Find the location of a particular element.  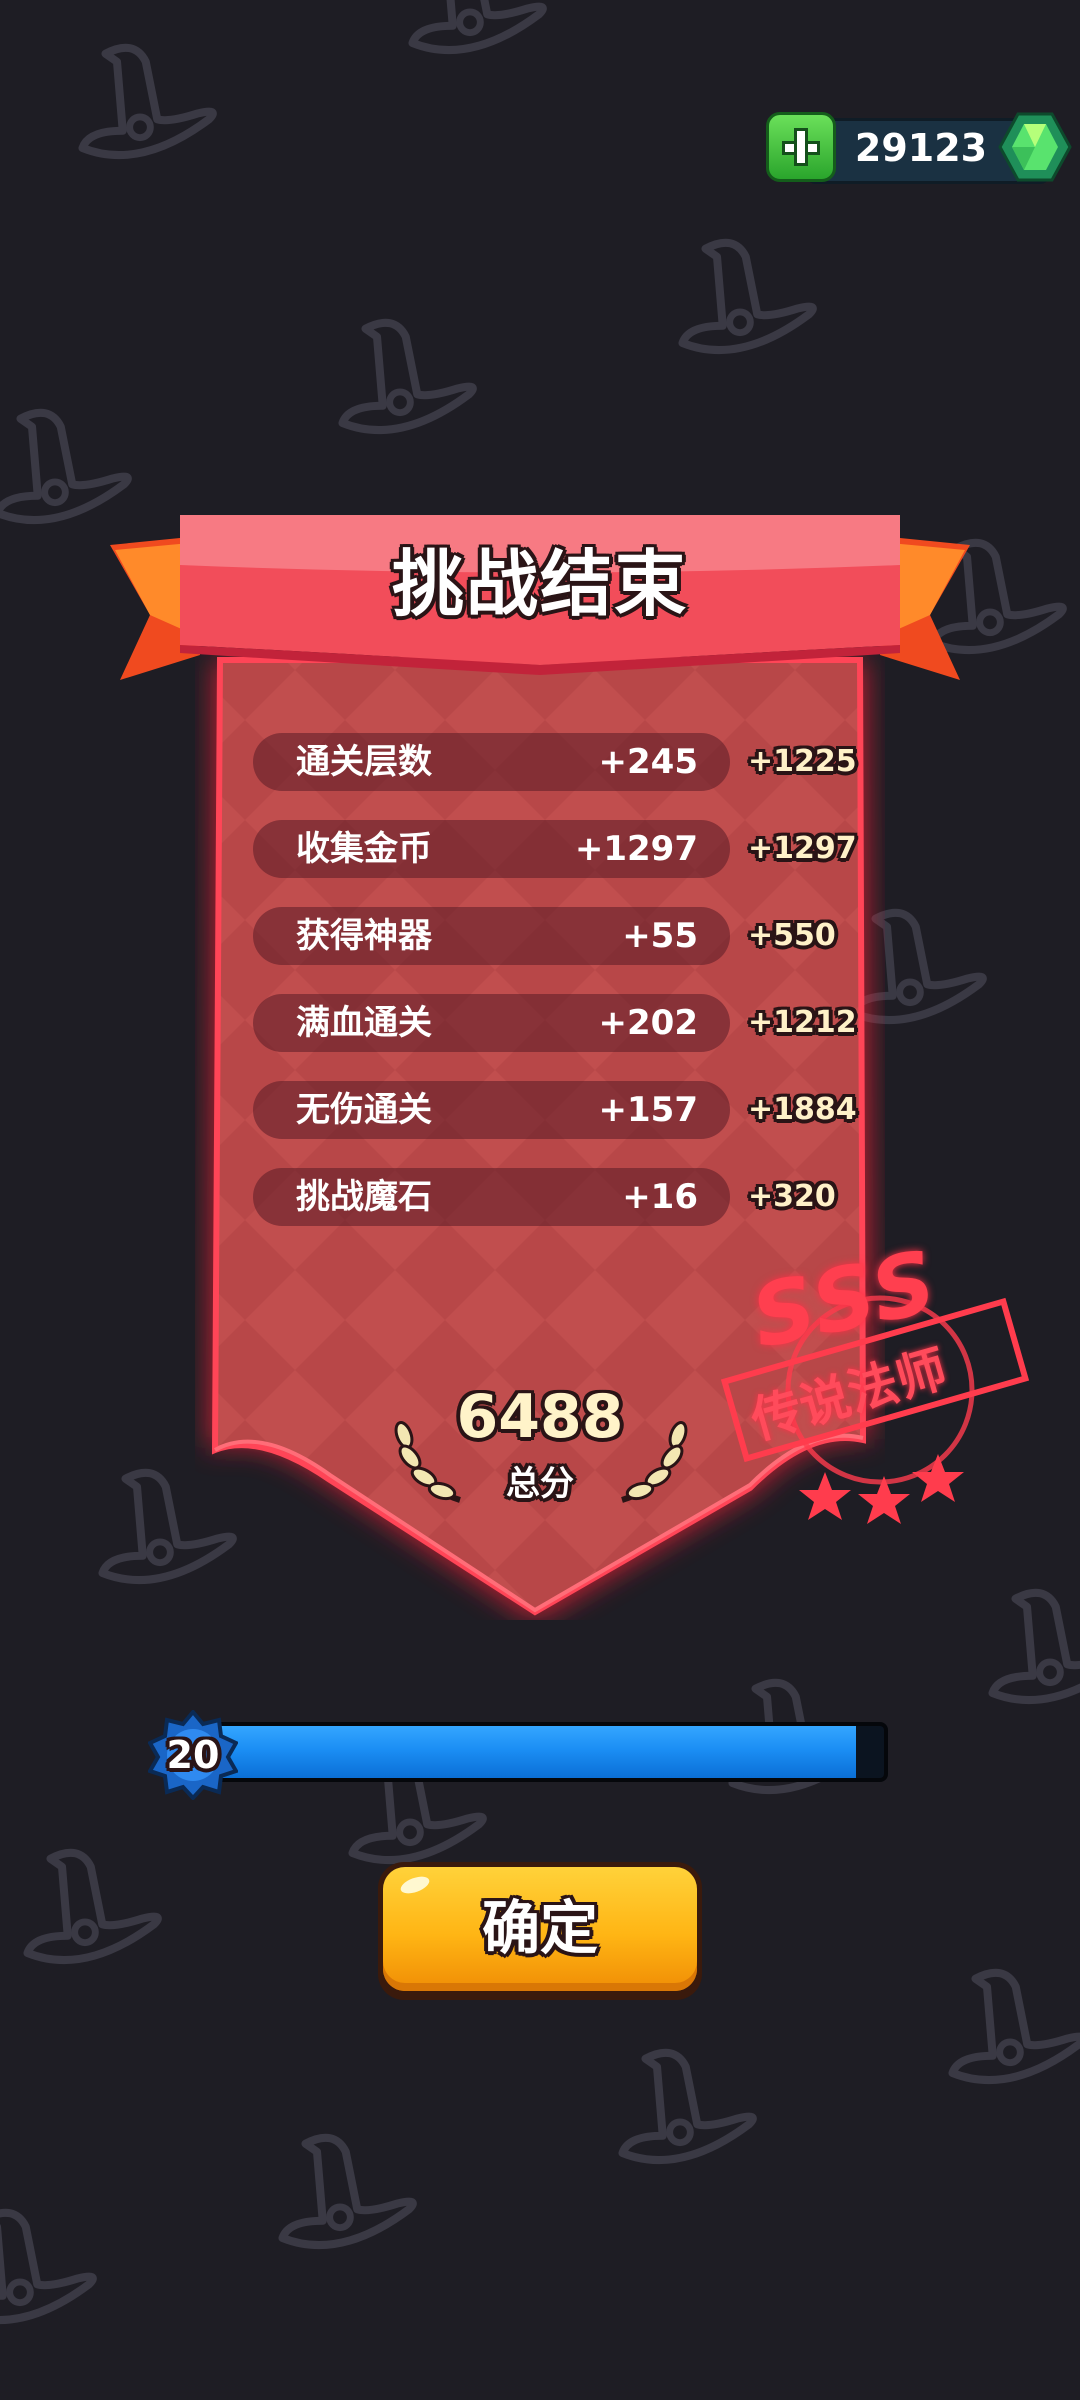

plus-icon is located at coordinates (801, 147).